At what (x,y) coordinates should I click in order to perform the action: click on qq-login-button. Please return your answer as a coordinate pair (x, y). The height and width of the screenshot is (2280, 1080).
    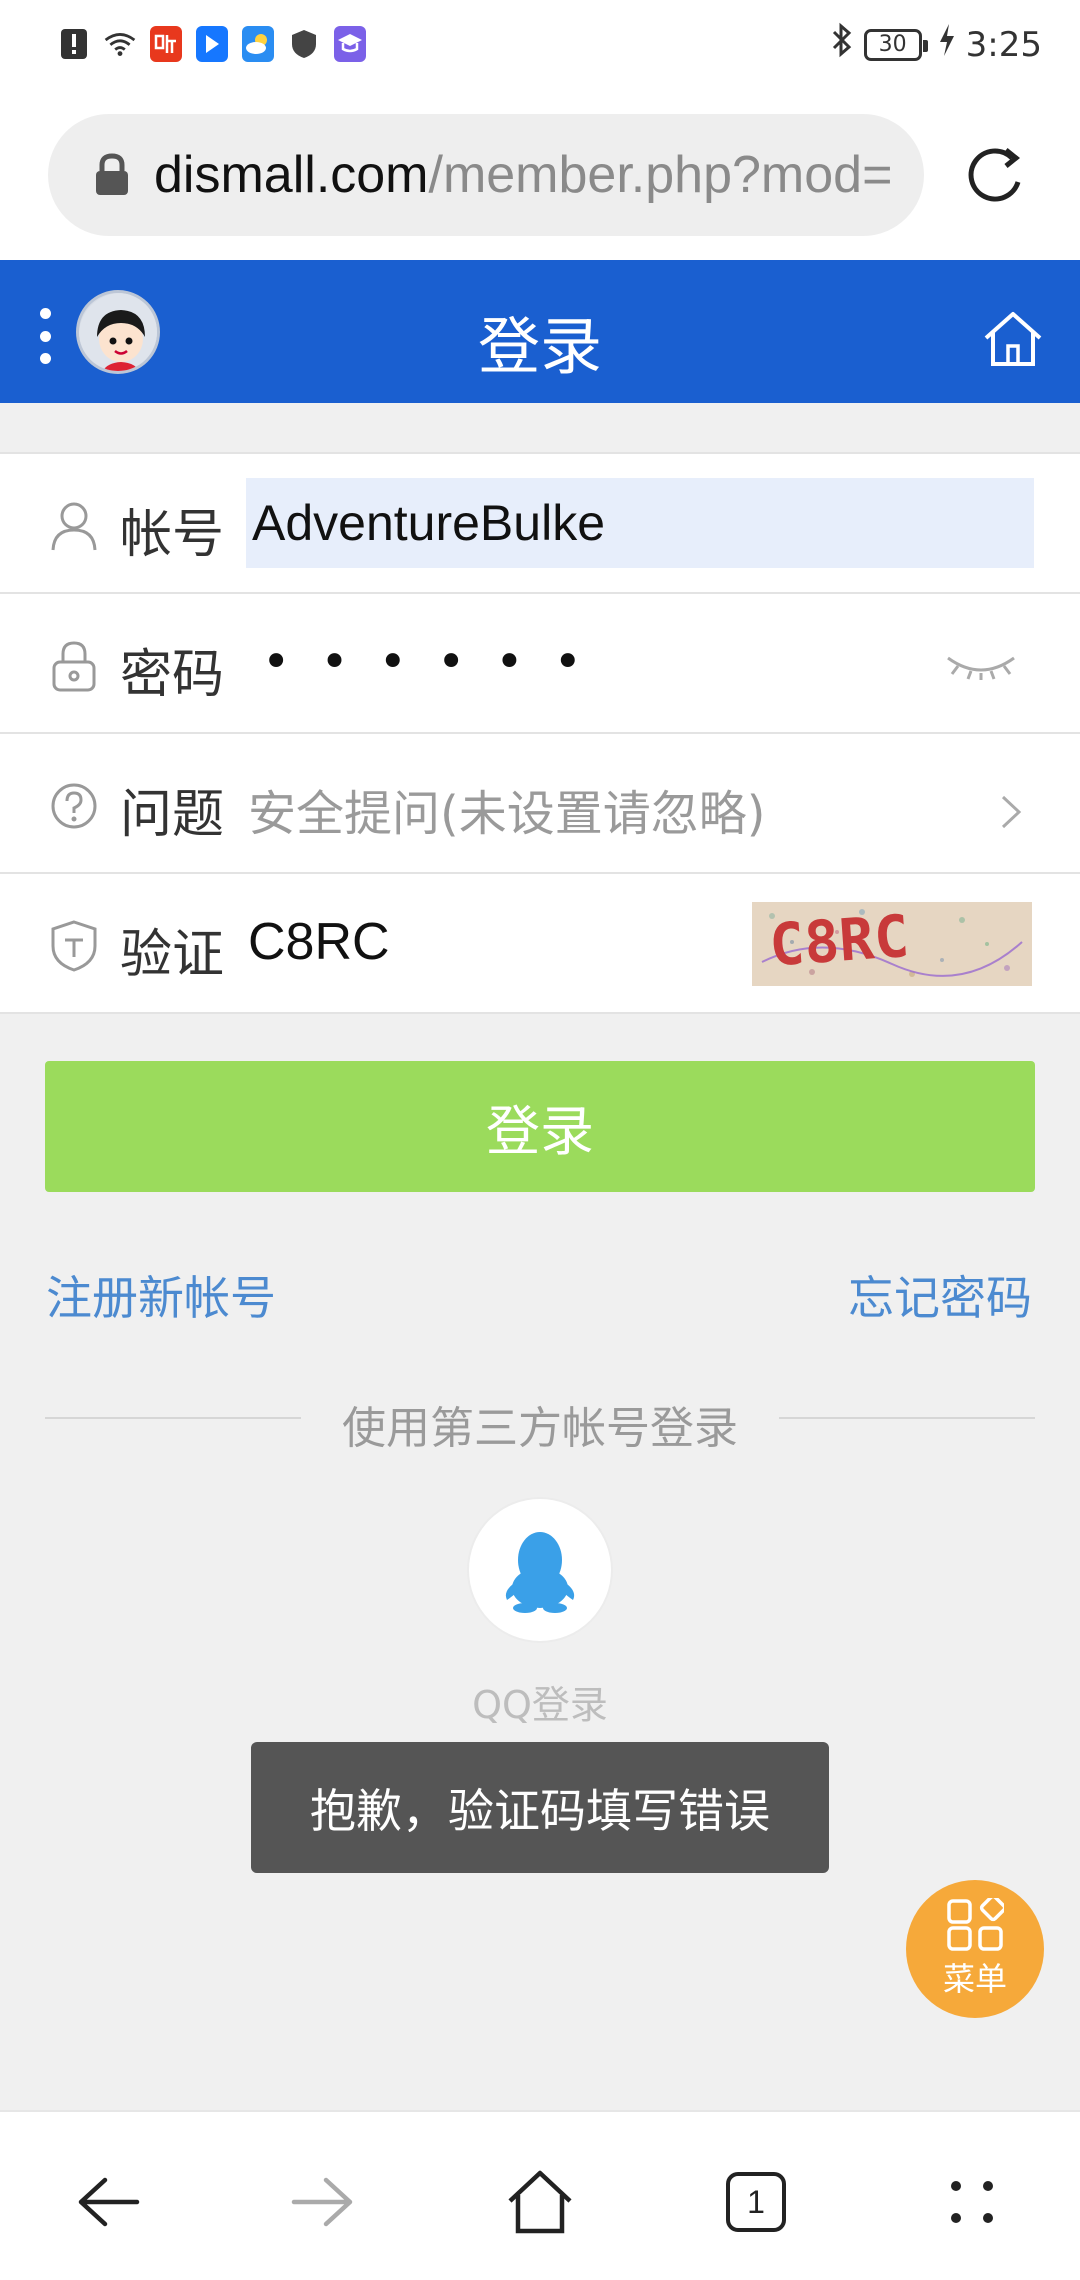
    Looking at the image, I should click on (540, 1570).